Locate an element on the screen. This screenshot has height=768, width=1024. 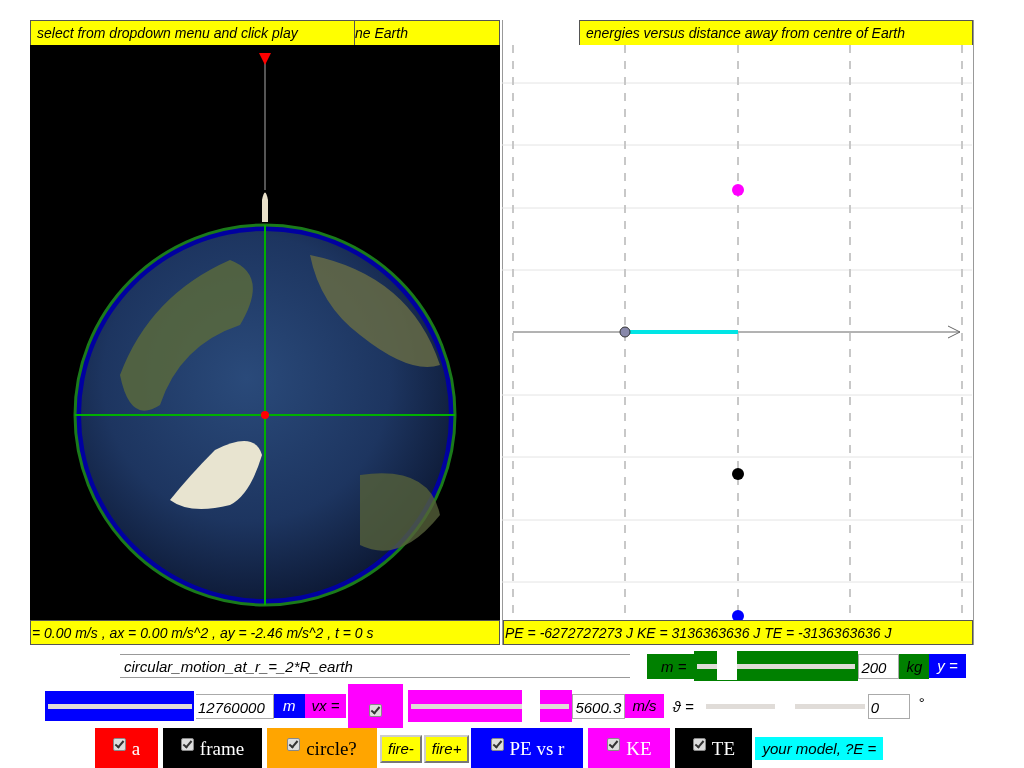
slider-thumb is located at coordinates (727, 665).